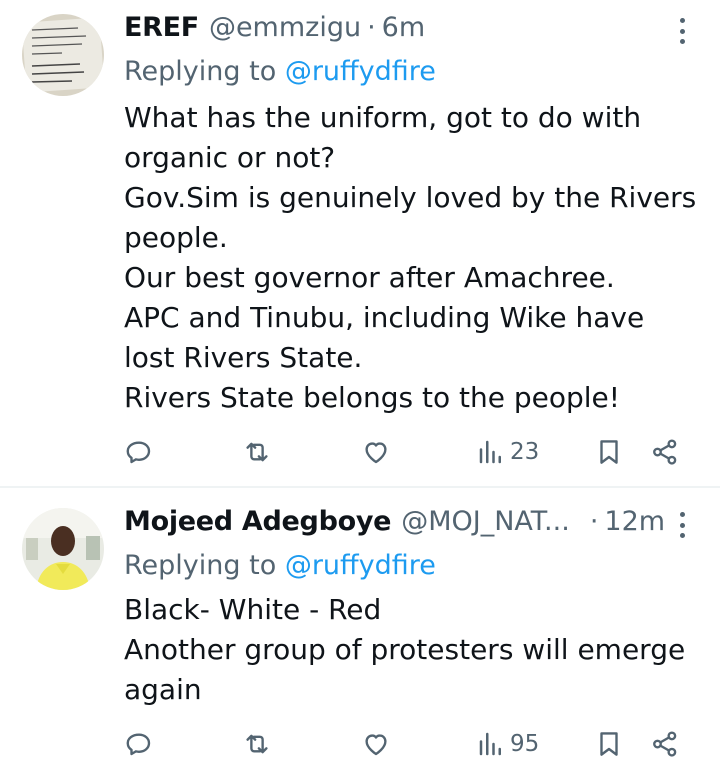 This screenshot has height=764, width=720. Describe the element at coordinates (369, 277) in the screenshot. I see `tweet-text-line: Our best governor after Amachree.` at that location.